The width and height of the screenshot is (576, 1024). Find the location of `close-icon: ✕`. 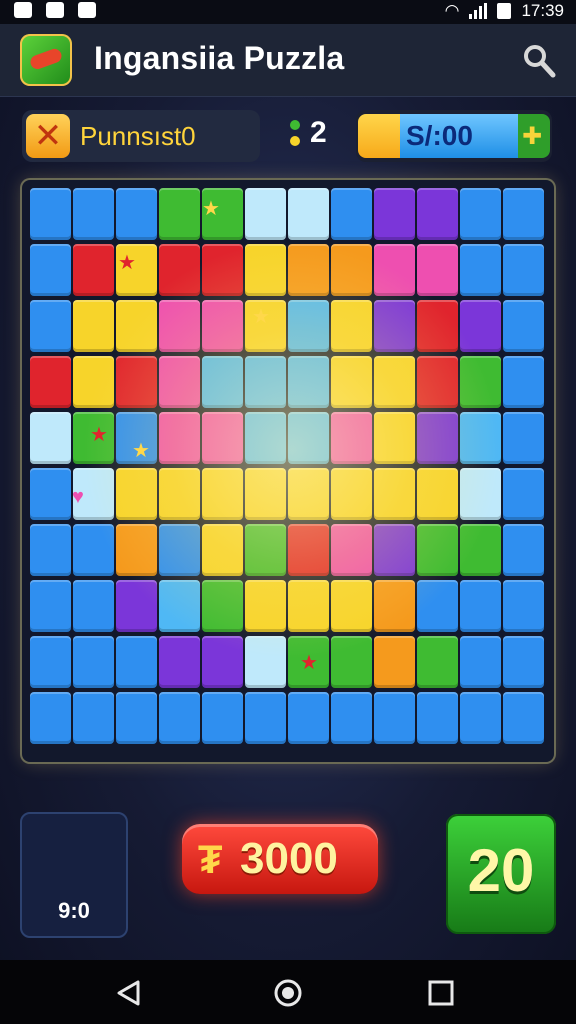

close-icon: ✕ is located at coordinates (48, 136).